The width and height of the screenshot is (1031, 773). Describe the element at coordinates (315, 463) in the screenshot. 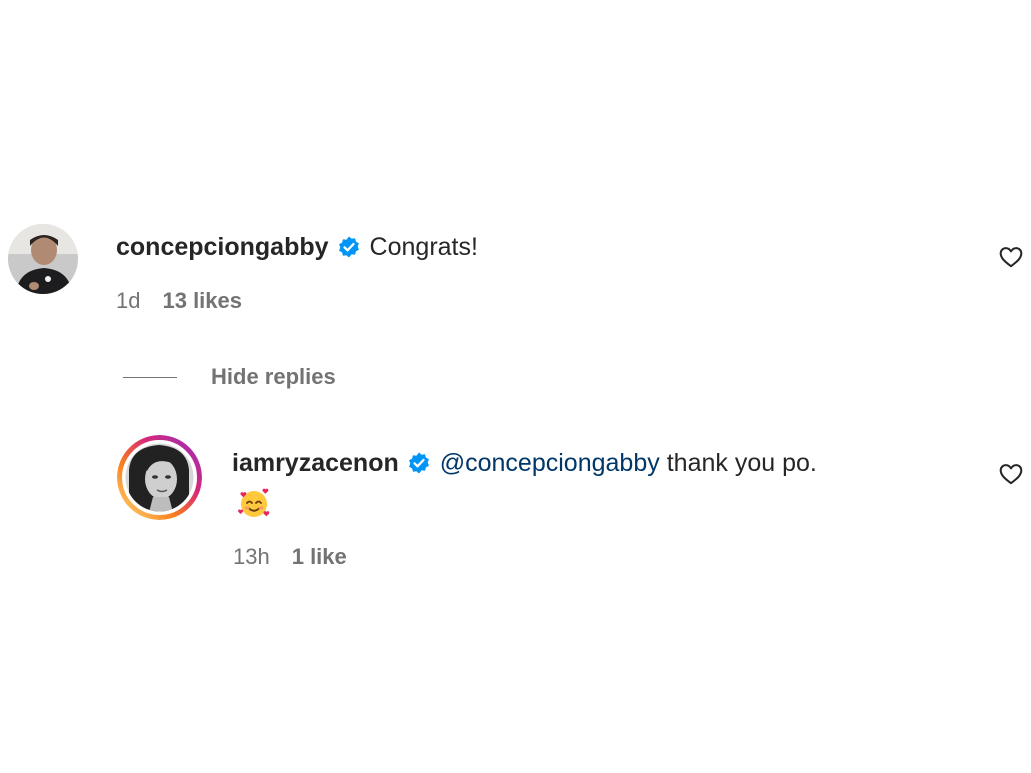

I see `reply-username: iamryzacenon` at that location.